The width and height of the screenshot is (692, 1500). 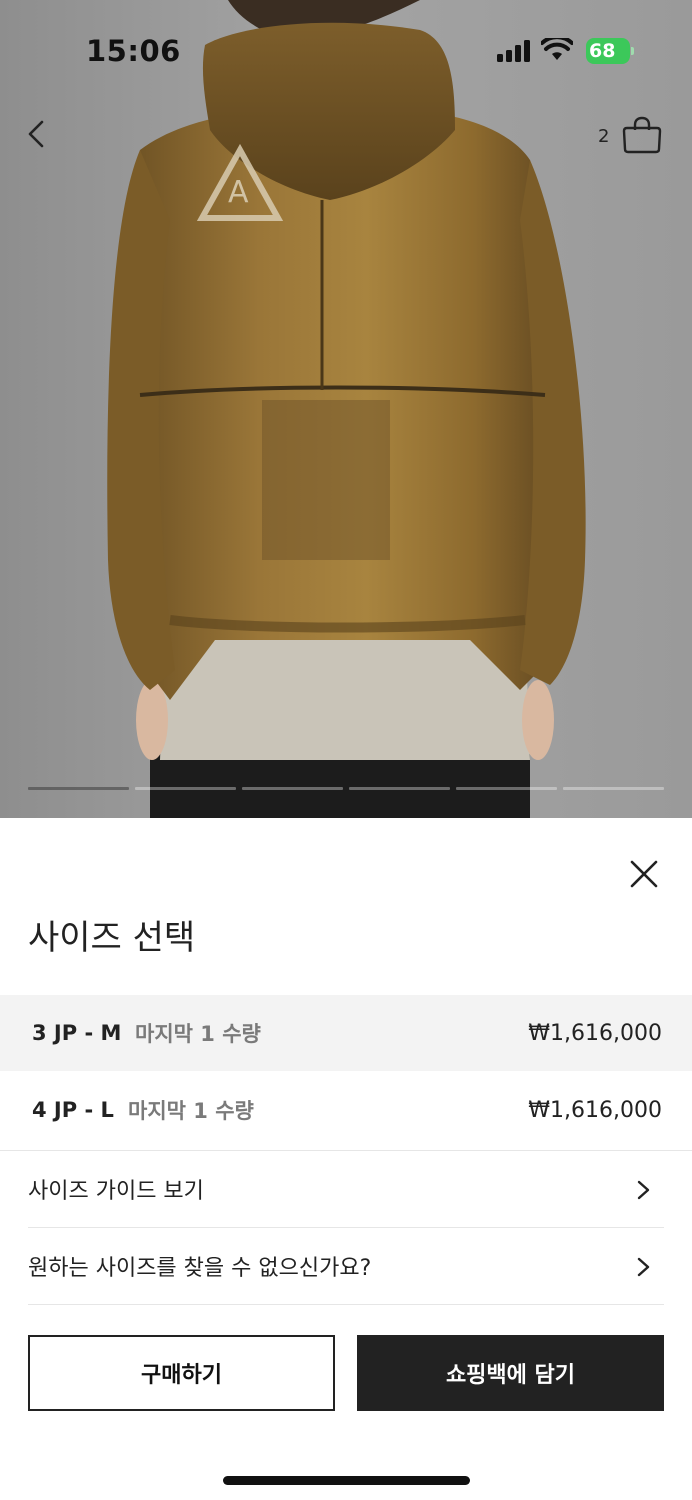 I want to click on status-bar: 15:06 68, so click(x=346, y=50).